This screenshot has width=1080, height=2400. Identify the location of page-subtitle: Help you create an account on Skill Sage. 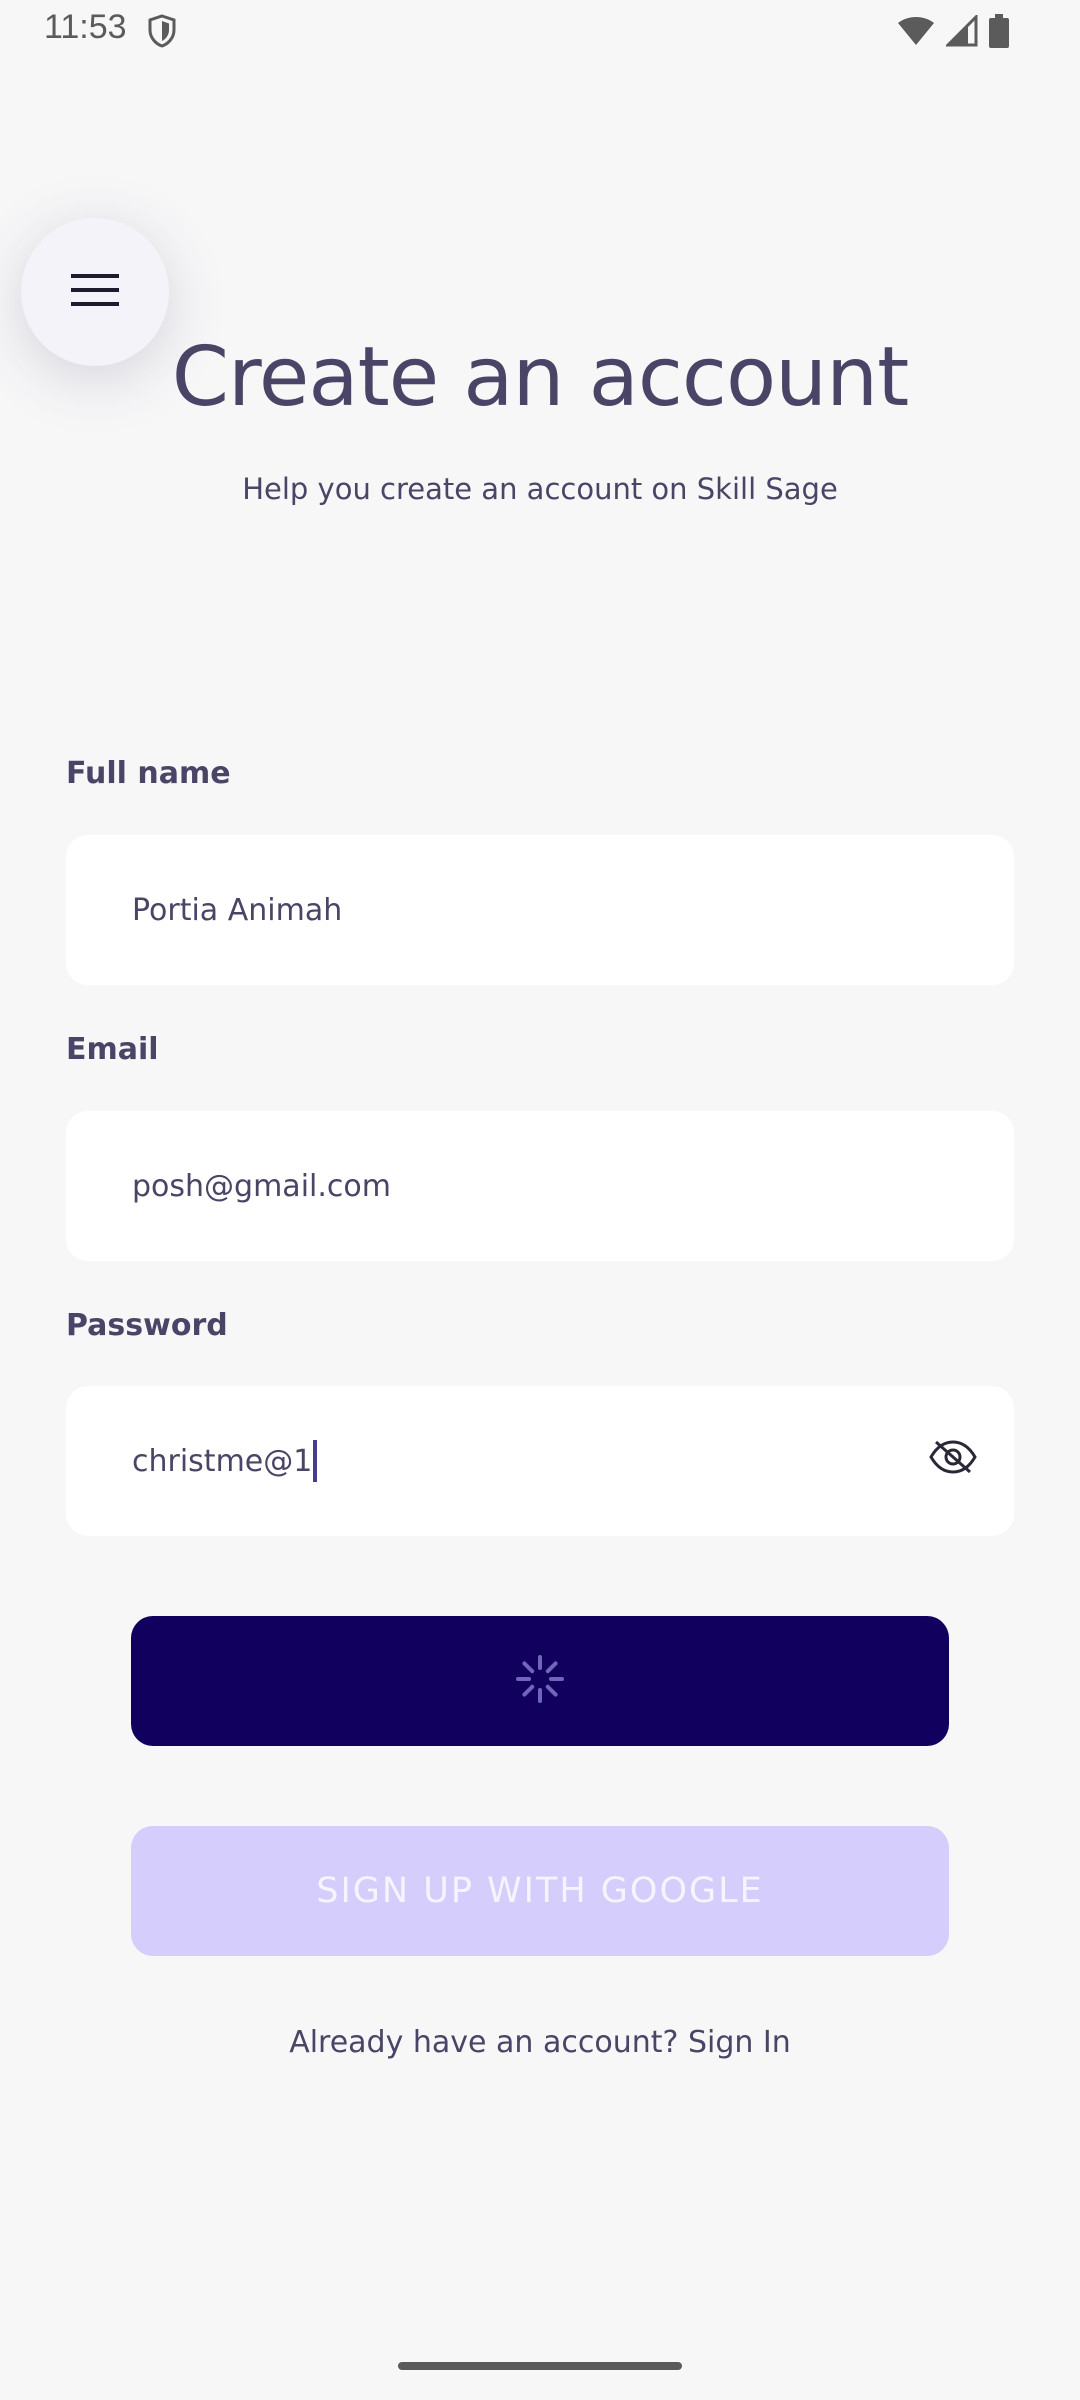
(540, 489).